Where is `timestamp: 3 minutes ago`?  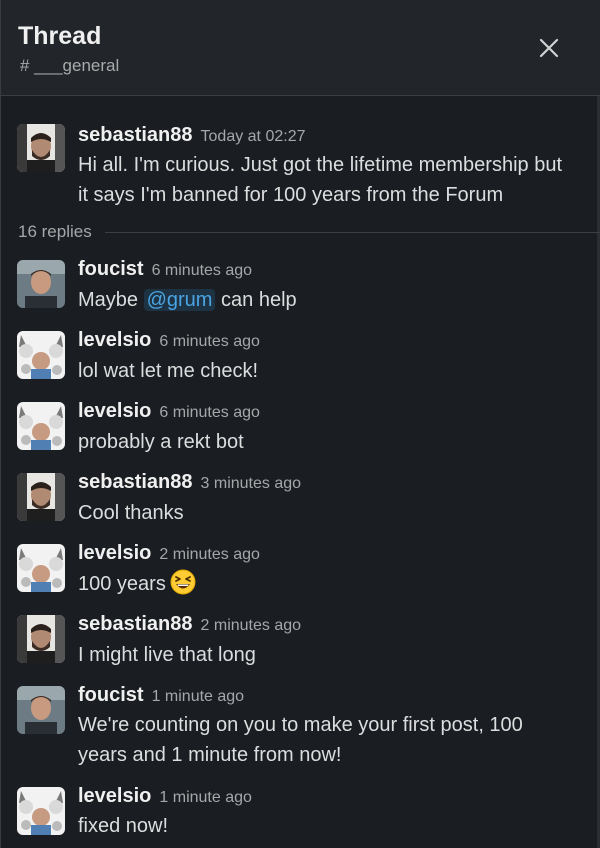 timestamp: 3 minutes ago is located at coordinates (251, 483).